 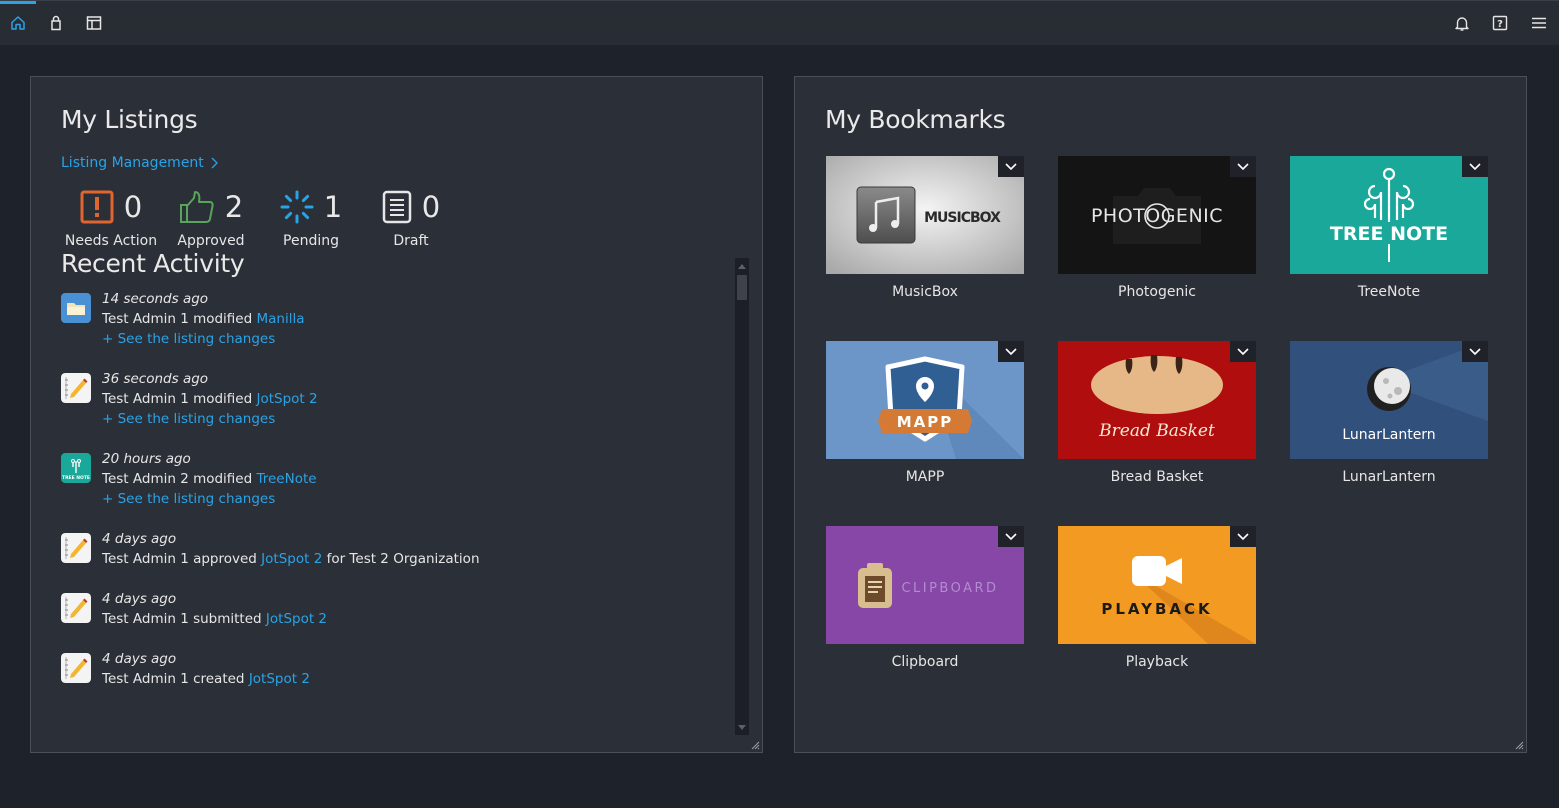 I want to click on bookmark-treenote: TREE NOTE TreeNote, so click(x=1389, y=228).